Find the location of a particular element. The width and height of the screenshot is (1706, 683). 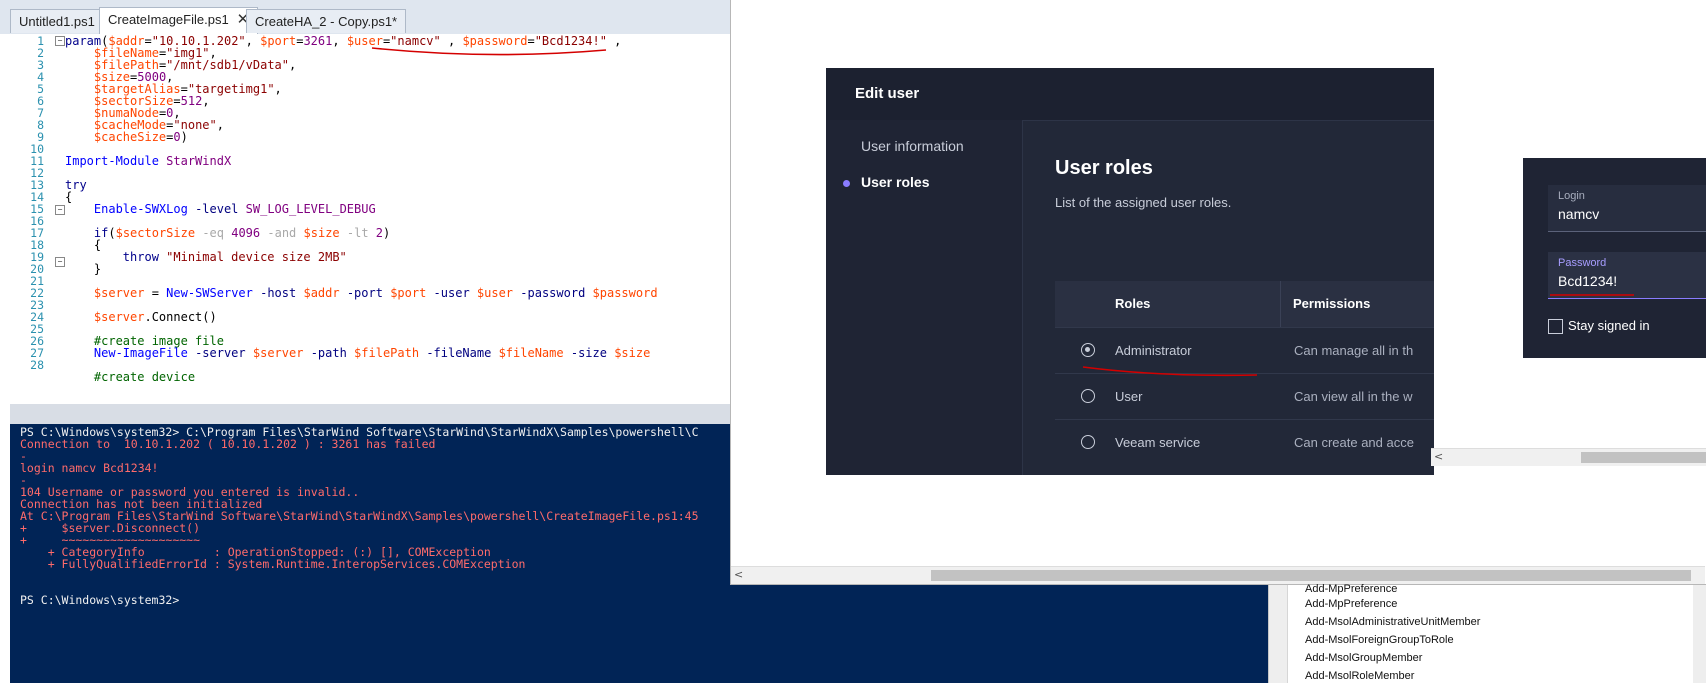

tab-label: CreateImageFile.ps1 is located at coordinates (168, 19).